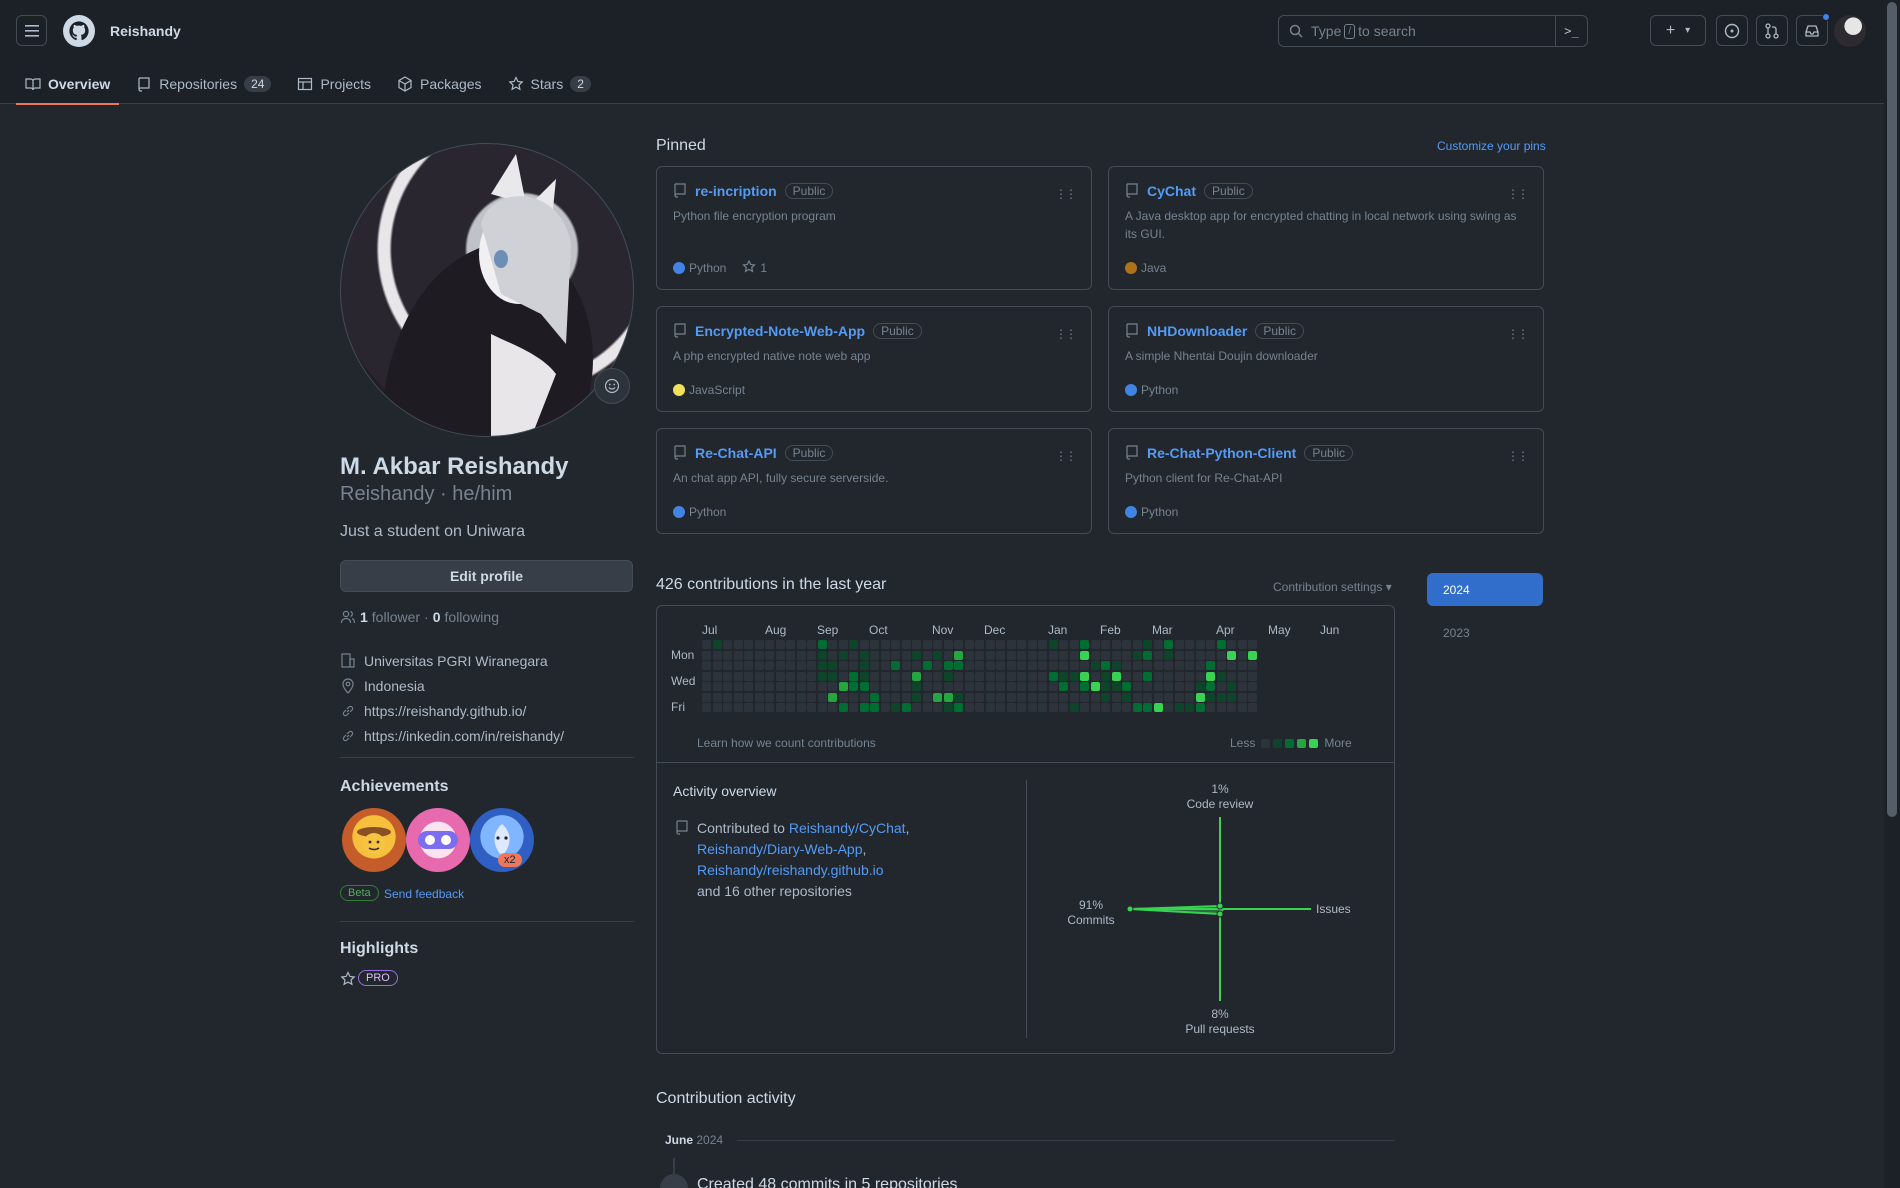 The image size is (1900, 1188). I want to click on tab-repositories: Repositories 24, so click(203, 84).